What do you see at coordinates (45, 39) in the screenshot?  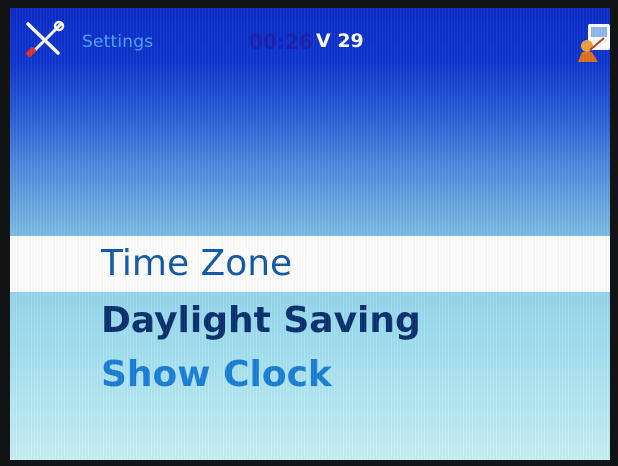 I see `tools-icon` at bounding box center [45, 39].